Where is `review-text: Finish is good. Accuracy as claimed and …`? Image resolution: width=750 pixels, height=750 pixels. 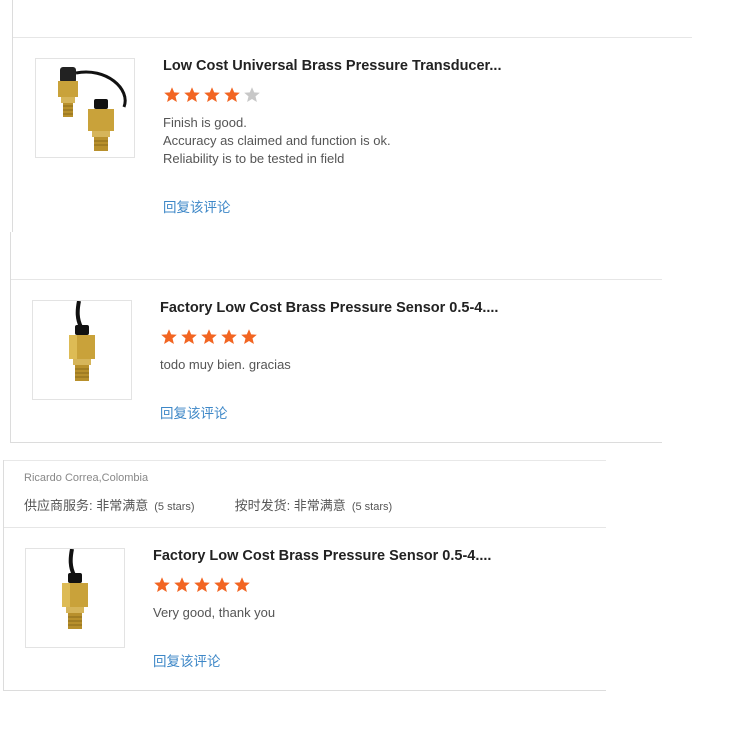
review-text: Finish is good. Accuracy as claimed and … is located at coordinates (277, 141).